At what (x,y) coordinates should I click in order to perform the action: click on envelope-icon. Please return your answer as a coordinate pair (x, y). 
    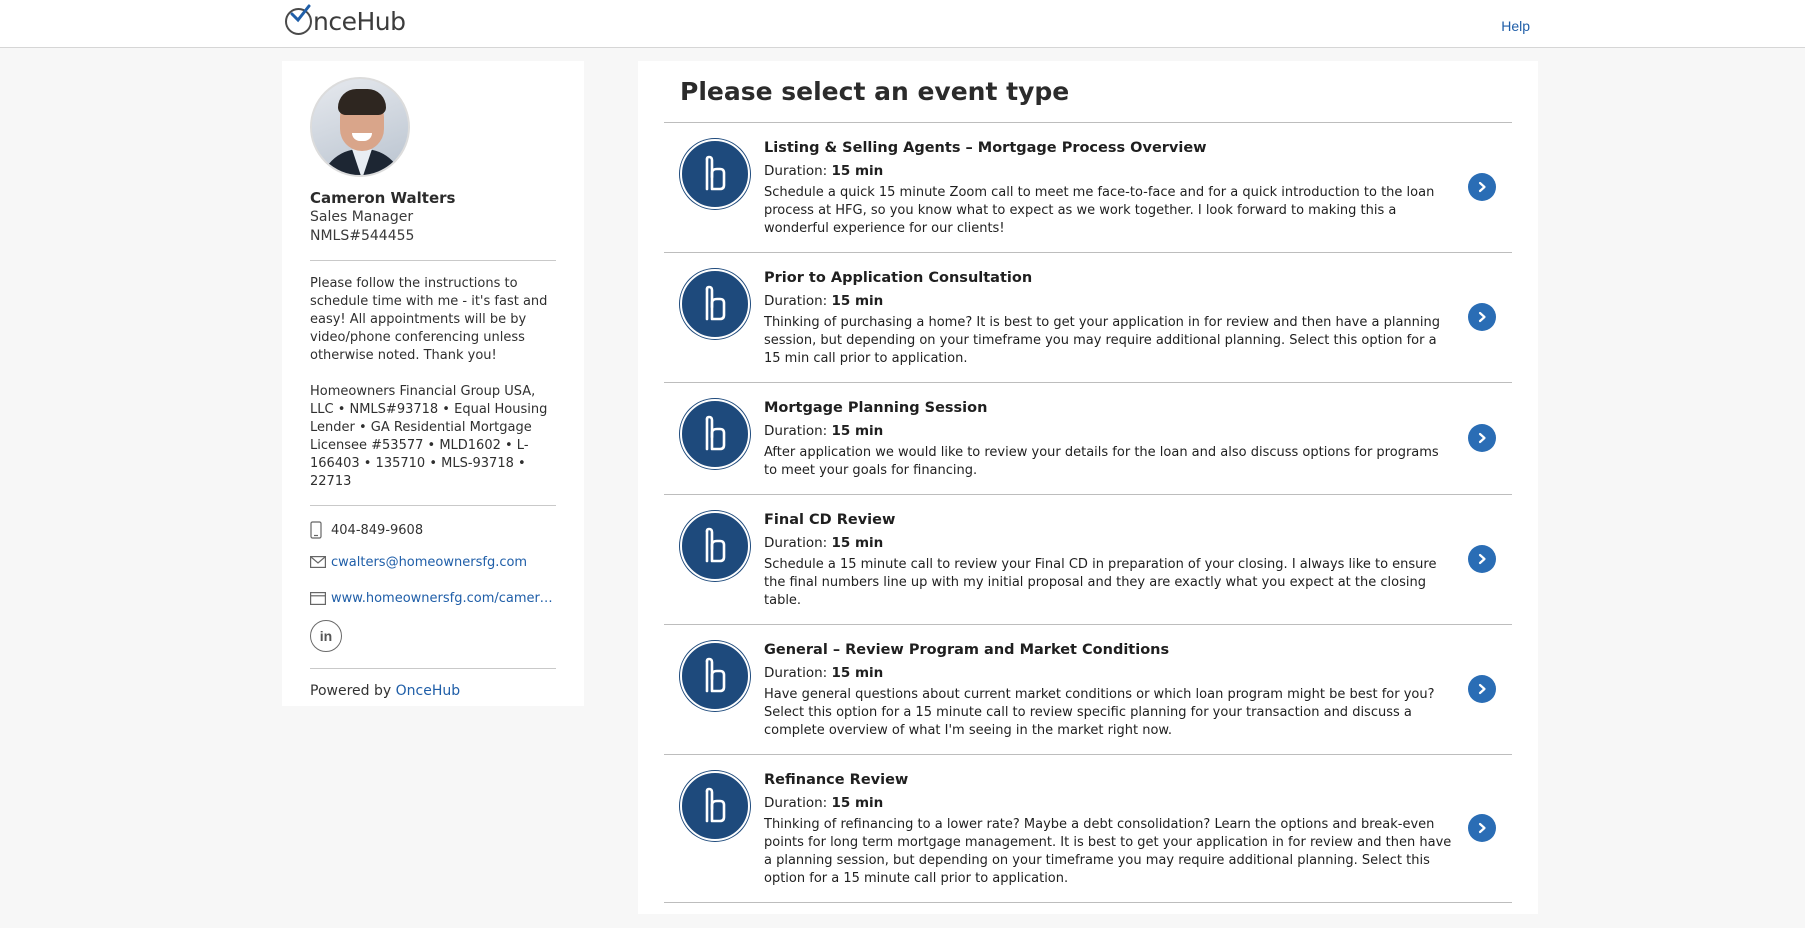
    Looking at the image, I should click on (320, 562).